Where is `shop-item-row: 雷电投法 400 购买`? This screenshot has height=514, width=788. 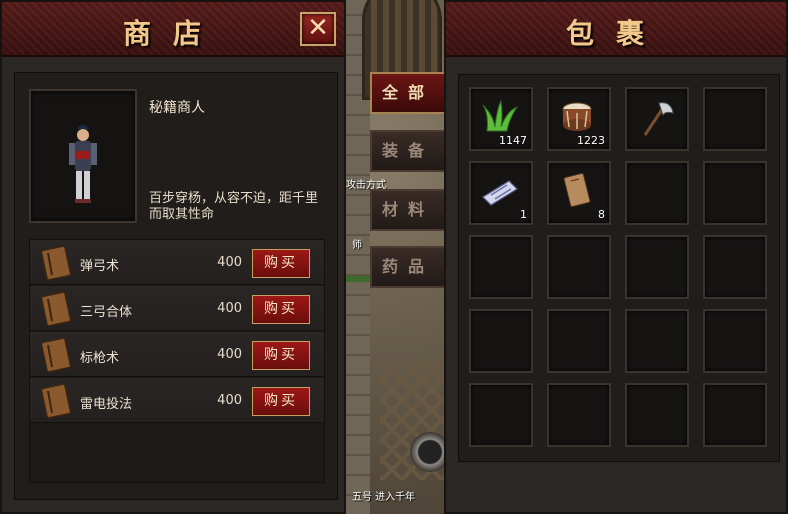
shop-item-row: 雷电投法 400 购买 is located at coordinates (177, 400).